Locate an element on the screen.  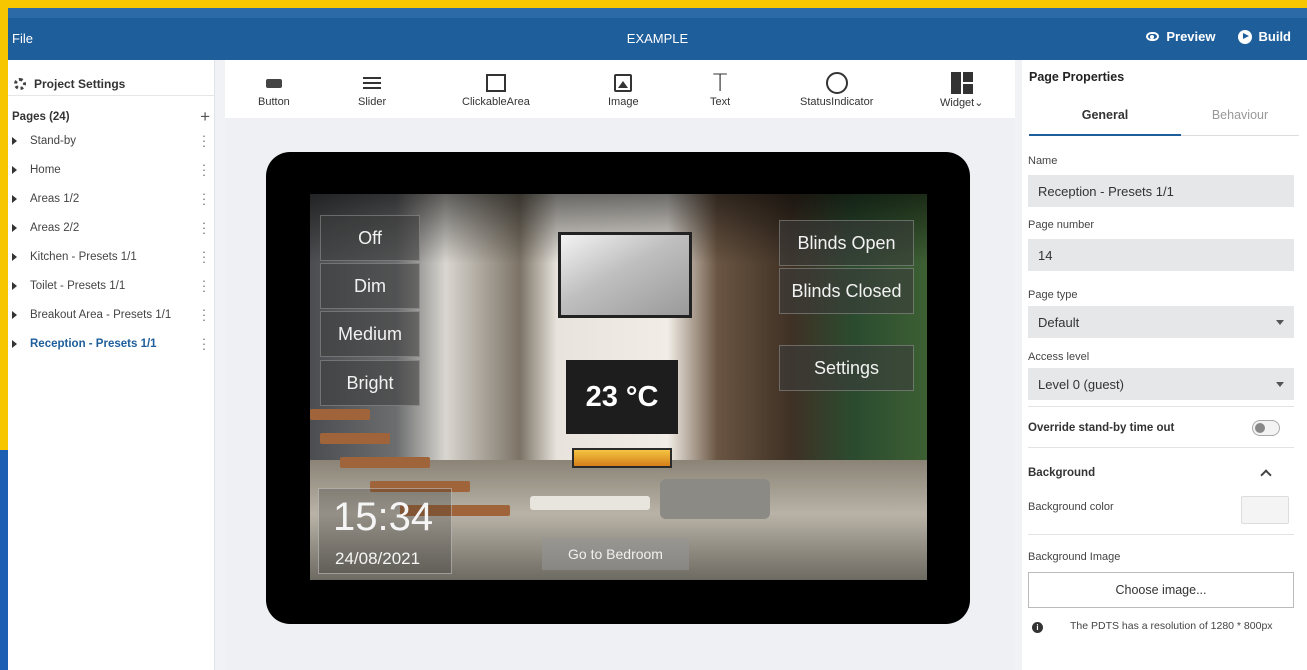
build-button: Build is located at coordinates (1264, 36).